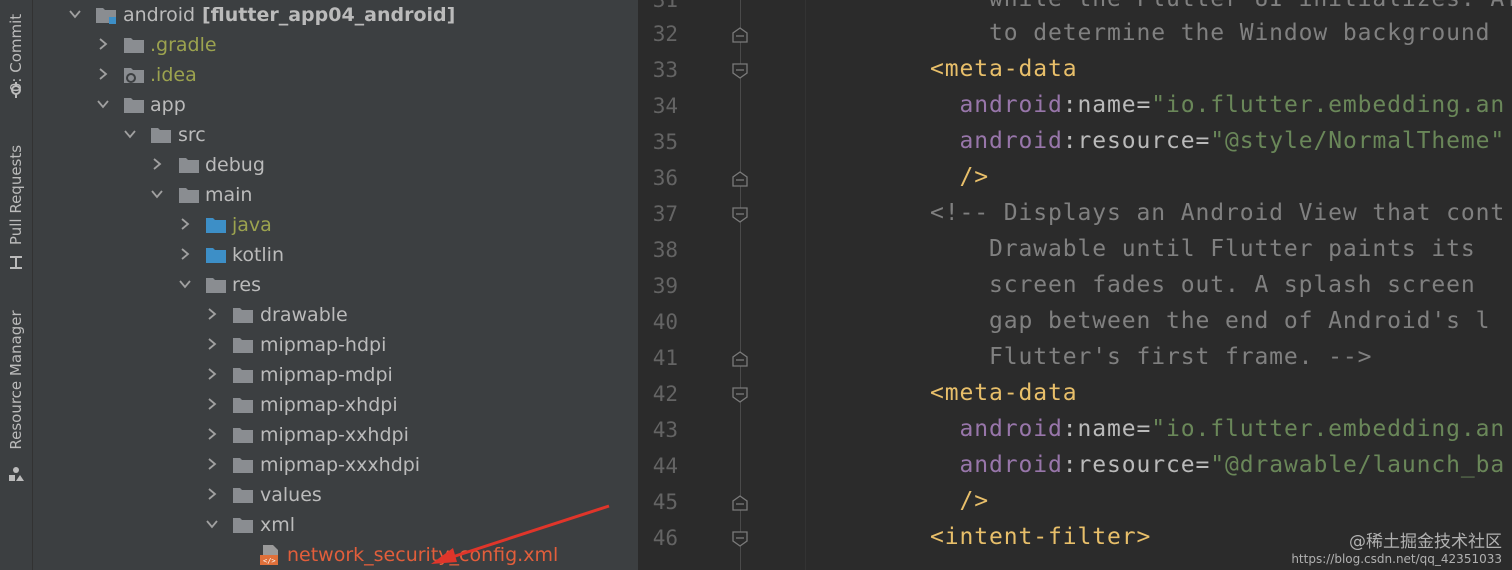  Describe the element at coordinates (665, 502) in the screenshot. I see `line-number: 45` at that location.